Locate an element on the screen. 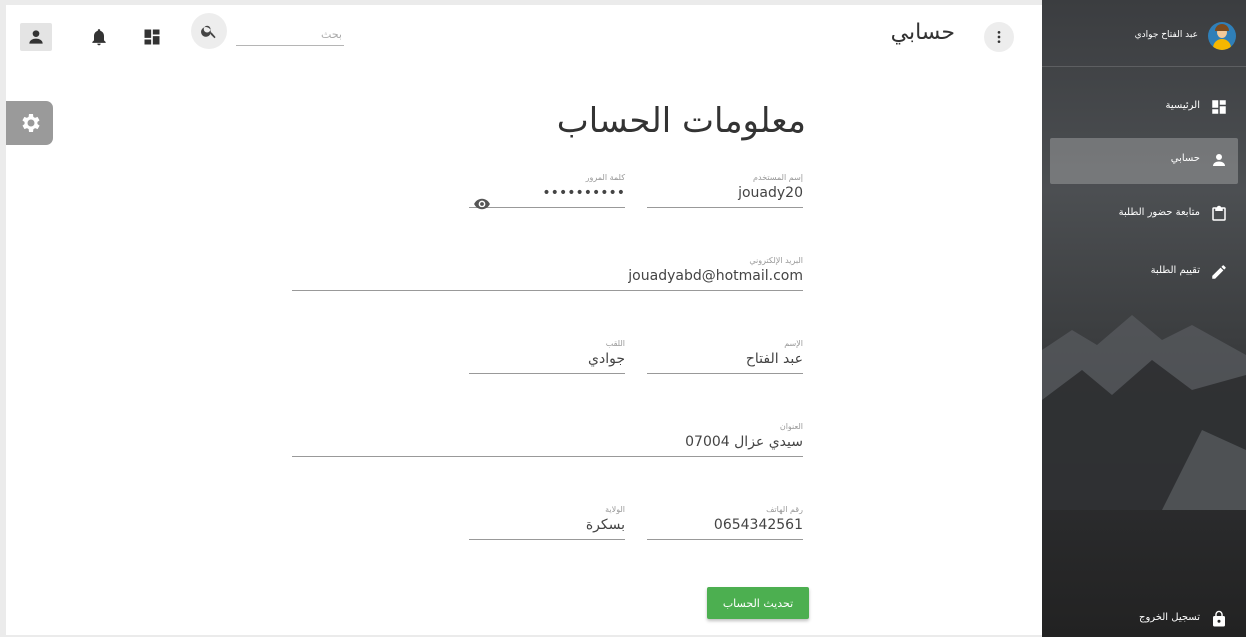  search-button is located at coordinates (209, 31).